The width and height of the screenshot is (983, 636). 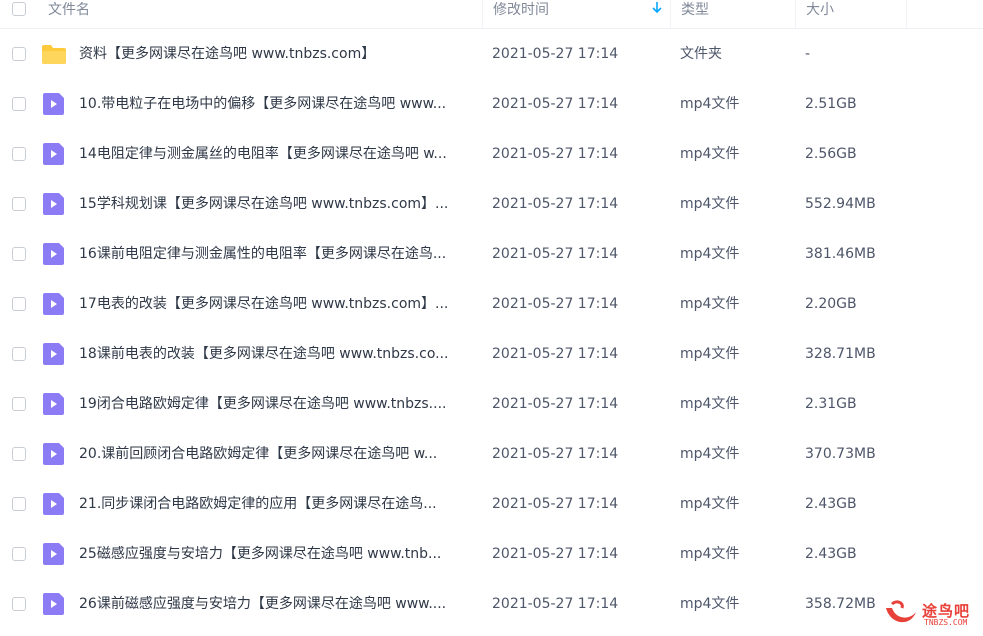 I want to click on select-all-checkbox, so click(x=19, y=9).